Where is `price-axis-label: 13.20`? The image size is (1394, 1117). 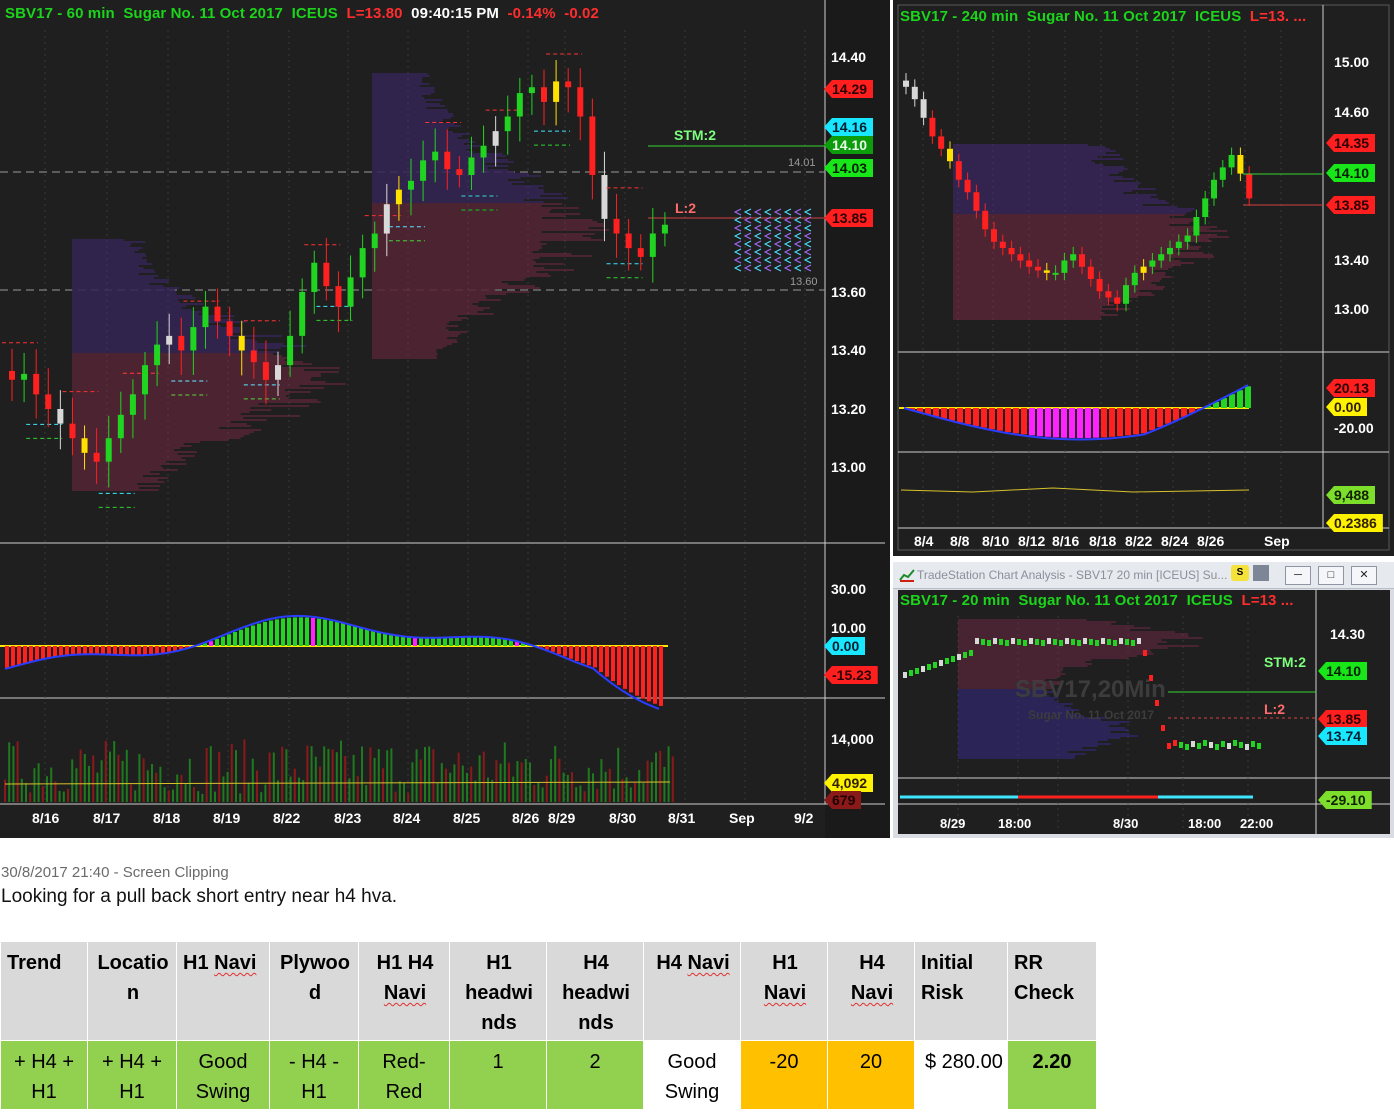 price-axis-label: 13.20 is located at coordinates (849, 409).